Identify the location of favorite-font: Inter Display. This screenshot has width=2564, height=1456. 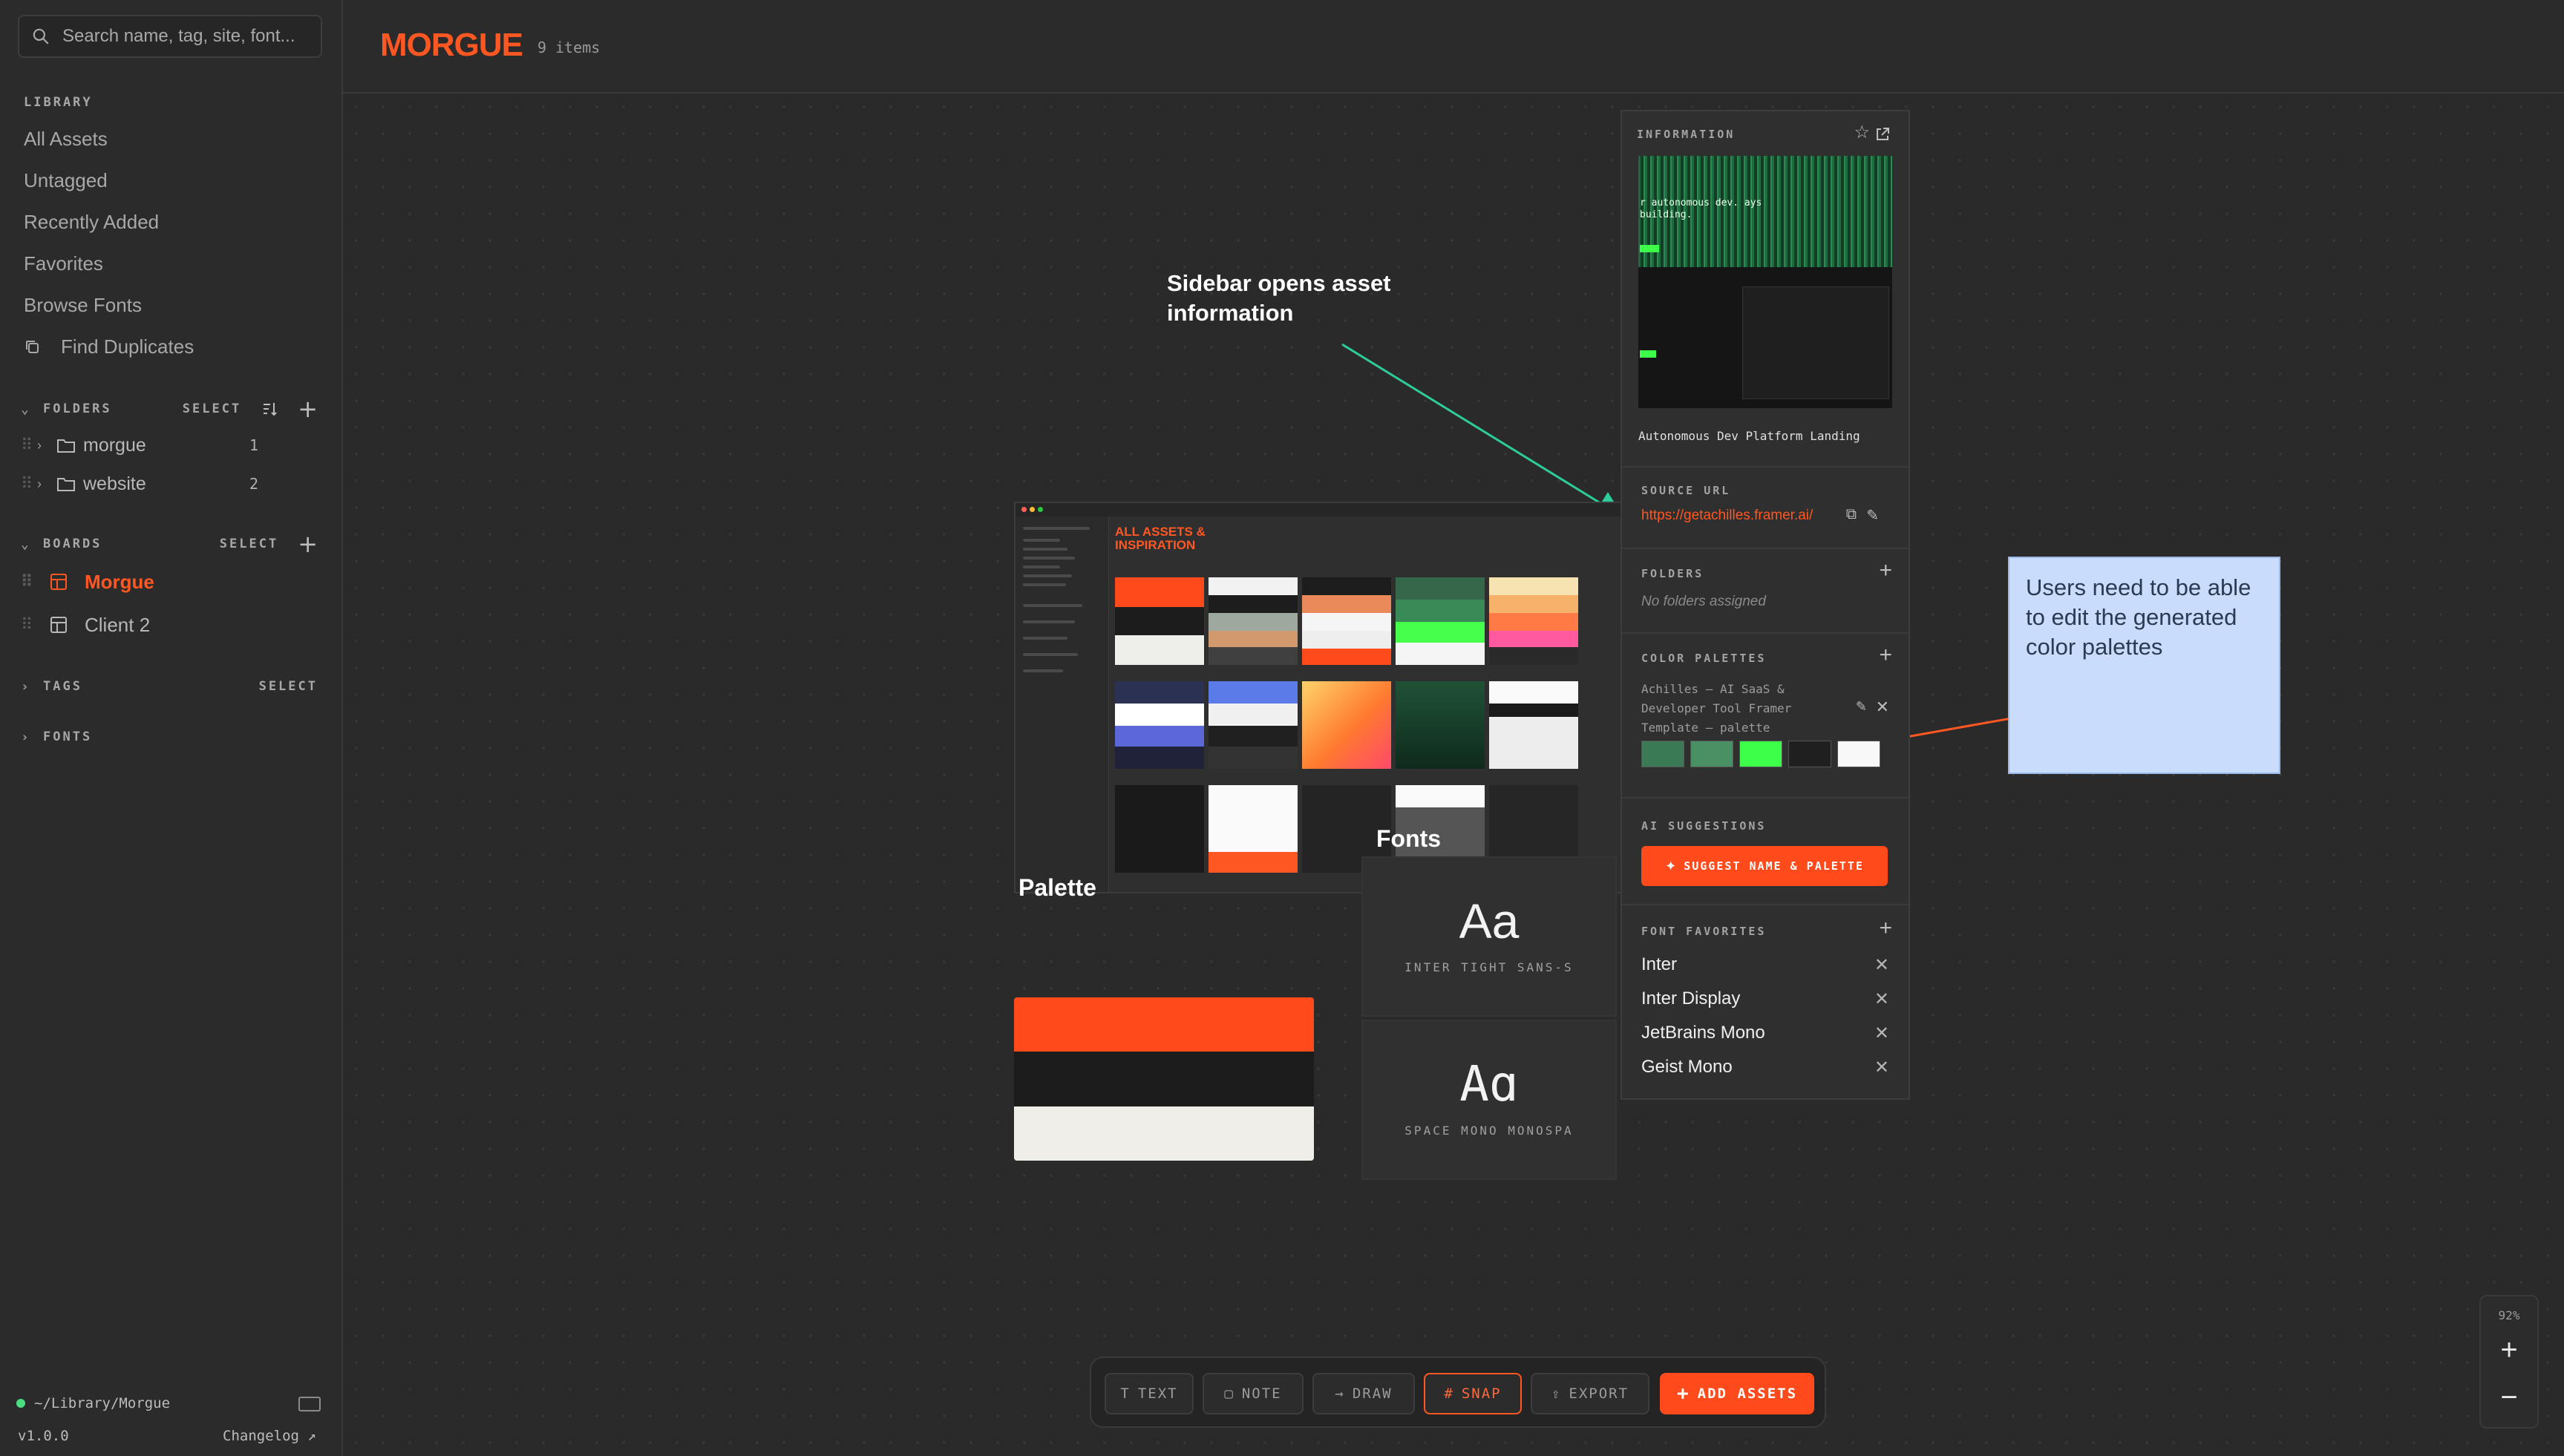
(1691, 999).